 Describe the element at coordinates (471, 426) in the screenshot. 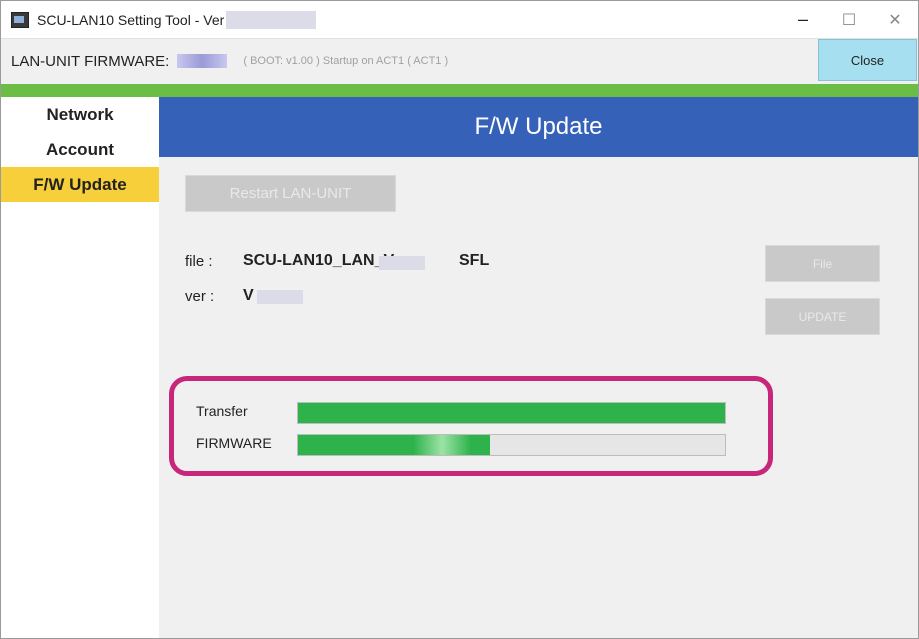

I see `progress-highlight-box: Transfer FIRMWARE` at that location.